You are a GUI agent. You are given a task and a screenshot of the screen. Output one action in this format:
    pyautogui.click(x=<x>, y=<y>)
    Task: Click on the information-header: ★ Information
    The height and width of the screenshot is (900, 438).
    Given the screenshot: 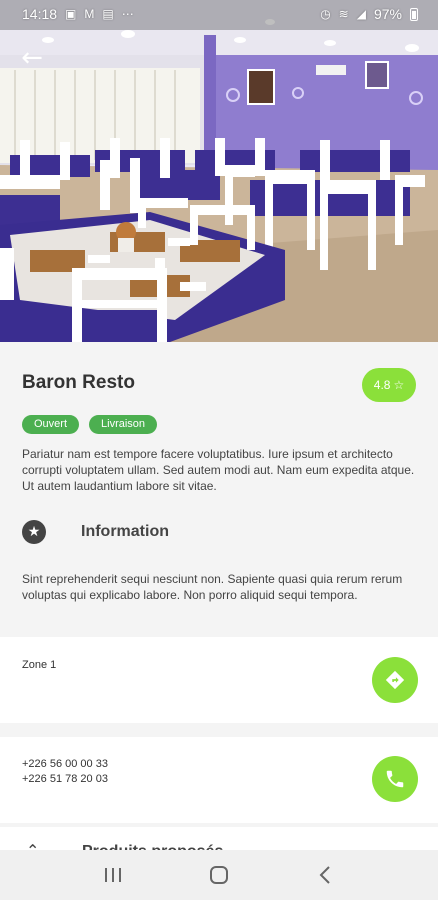 What is the action you would take?
    pyautogui.click(x=95, y=532)
    